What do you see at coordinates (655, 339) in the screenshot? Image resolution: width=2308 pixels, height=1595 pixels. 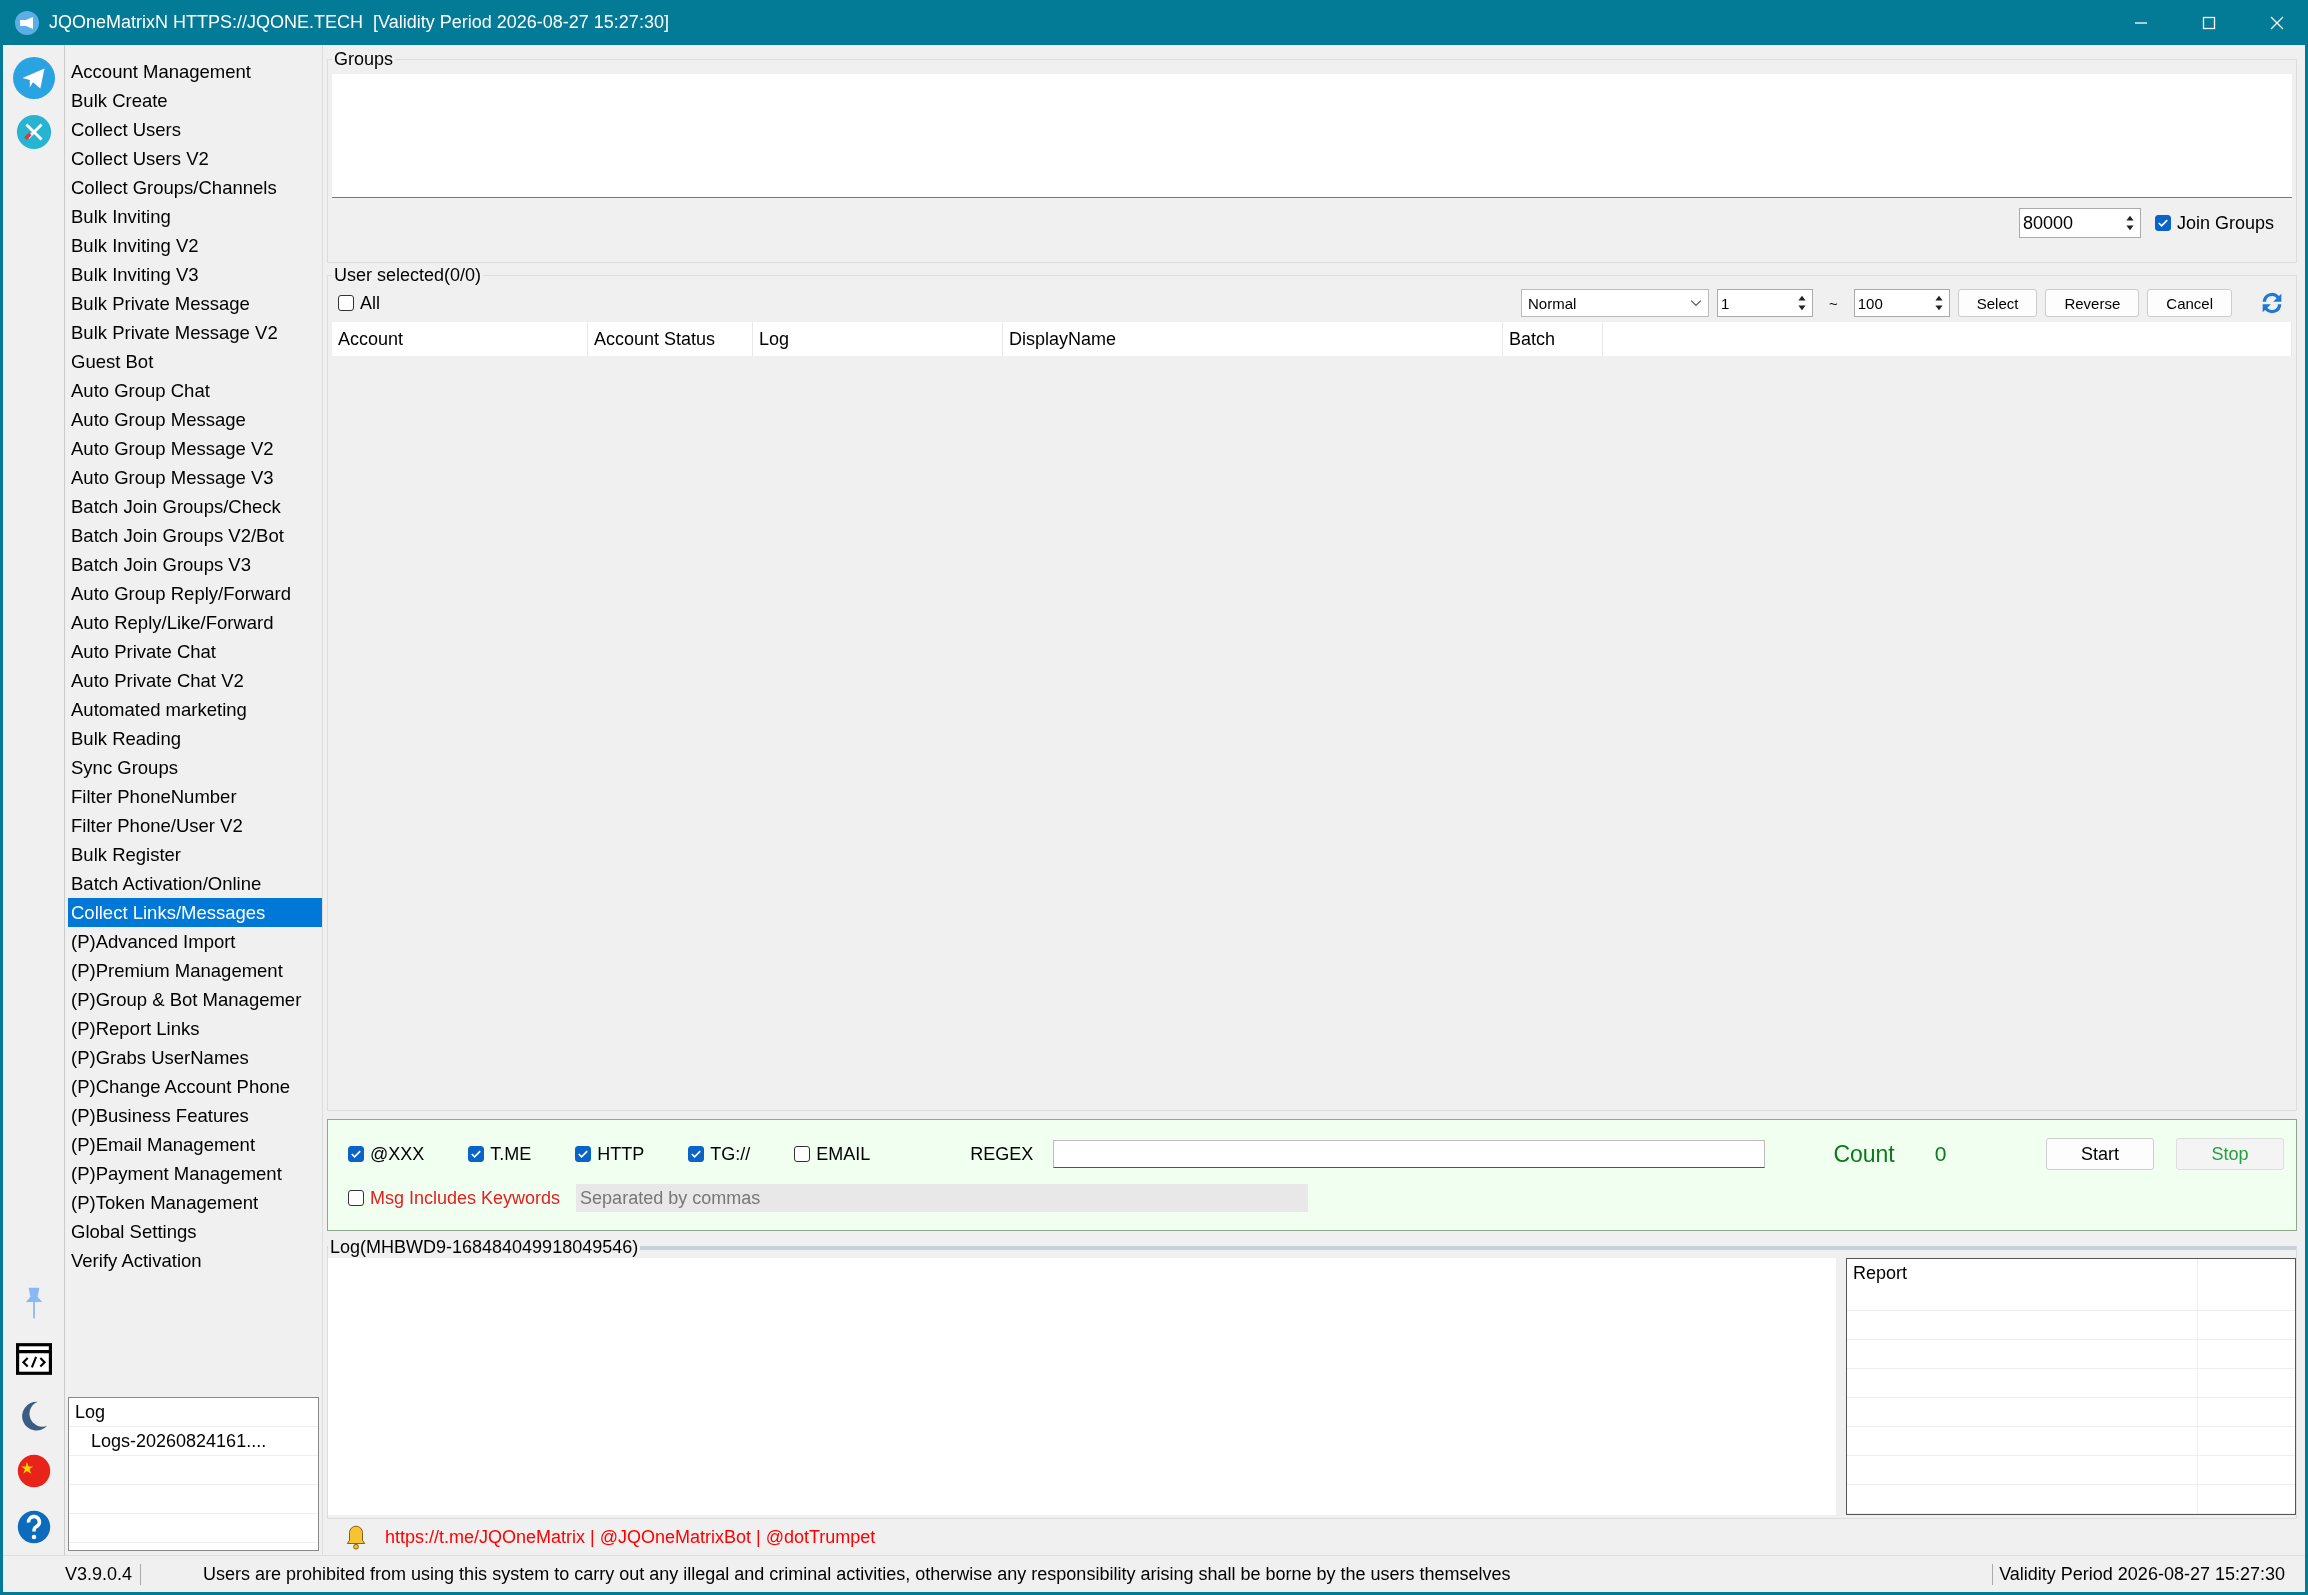 I see `column-header: Account Status` at bounding box center [655, 339].